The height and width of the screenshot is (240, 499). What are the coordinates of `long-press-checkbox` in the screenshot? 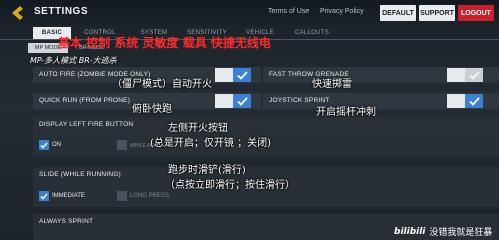 It's located at (122, 196).